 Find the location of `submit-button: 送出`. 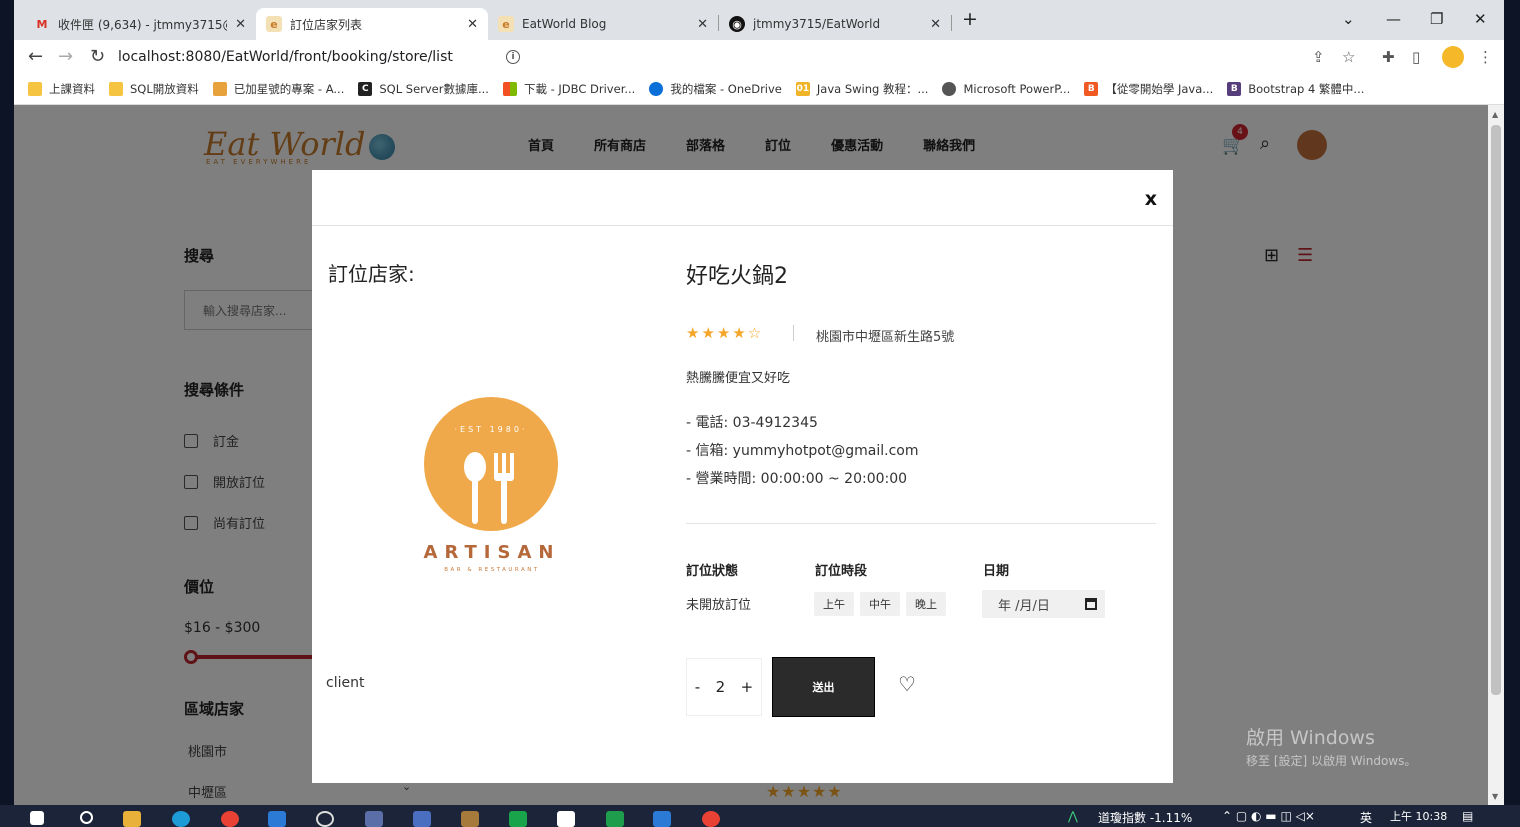

submit-button: 送出 is located at coordinates (823, 687).